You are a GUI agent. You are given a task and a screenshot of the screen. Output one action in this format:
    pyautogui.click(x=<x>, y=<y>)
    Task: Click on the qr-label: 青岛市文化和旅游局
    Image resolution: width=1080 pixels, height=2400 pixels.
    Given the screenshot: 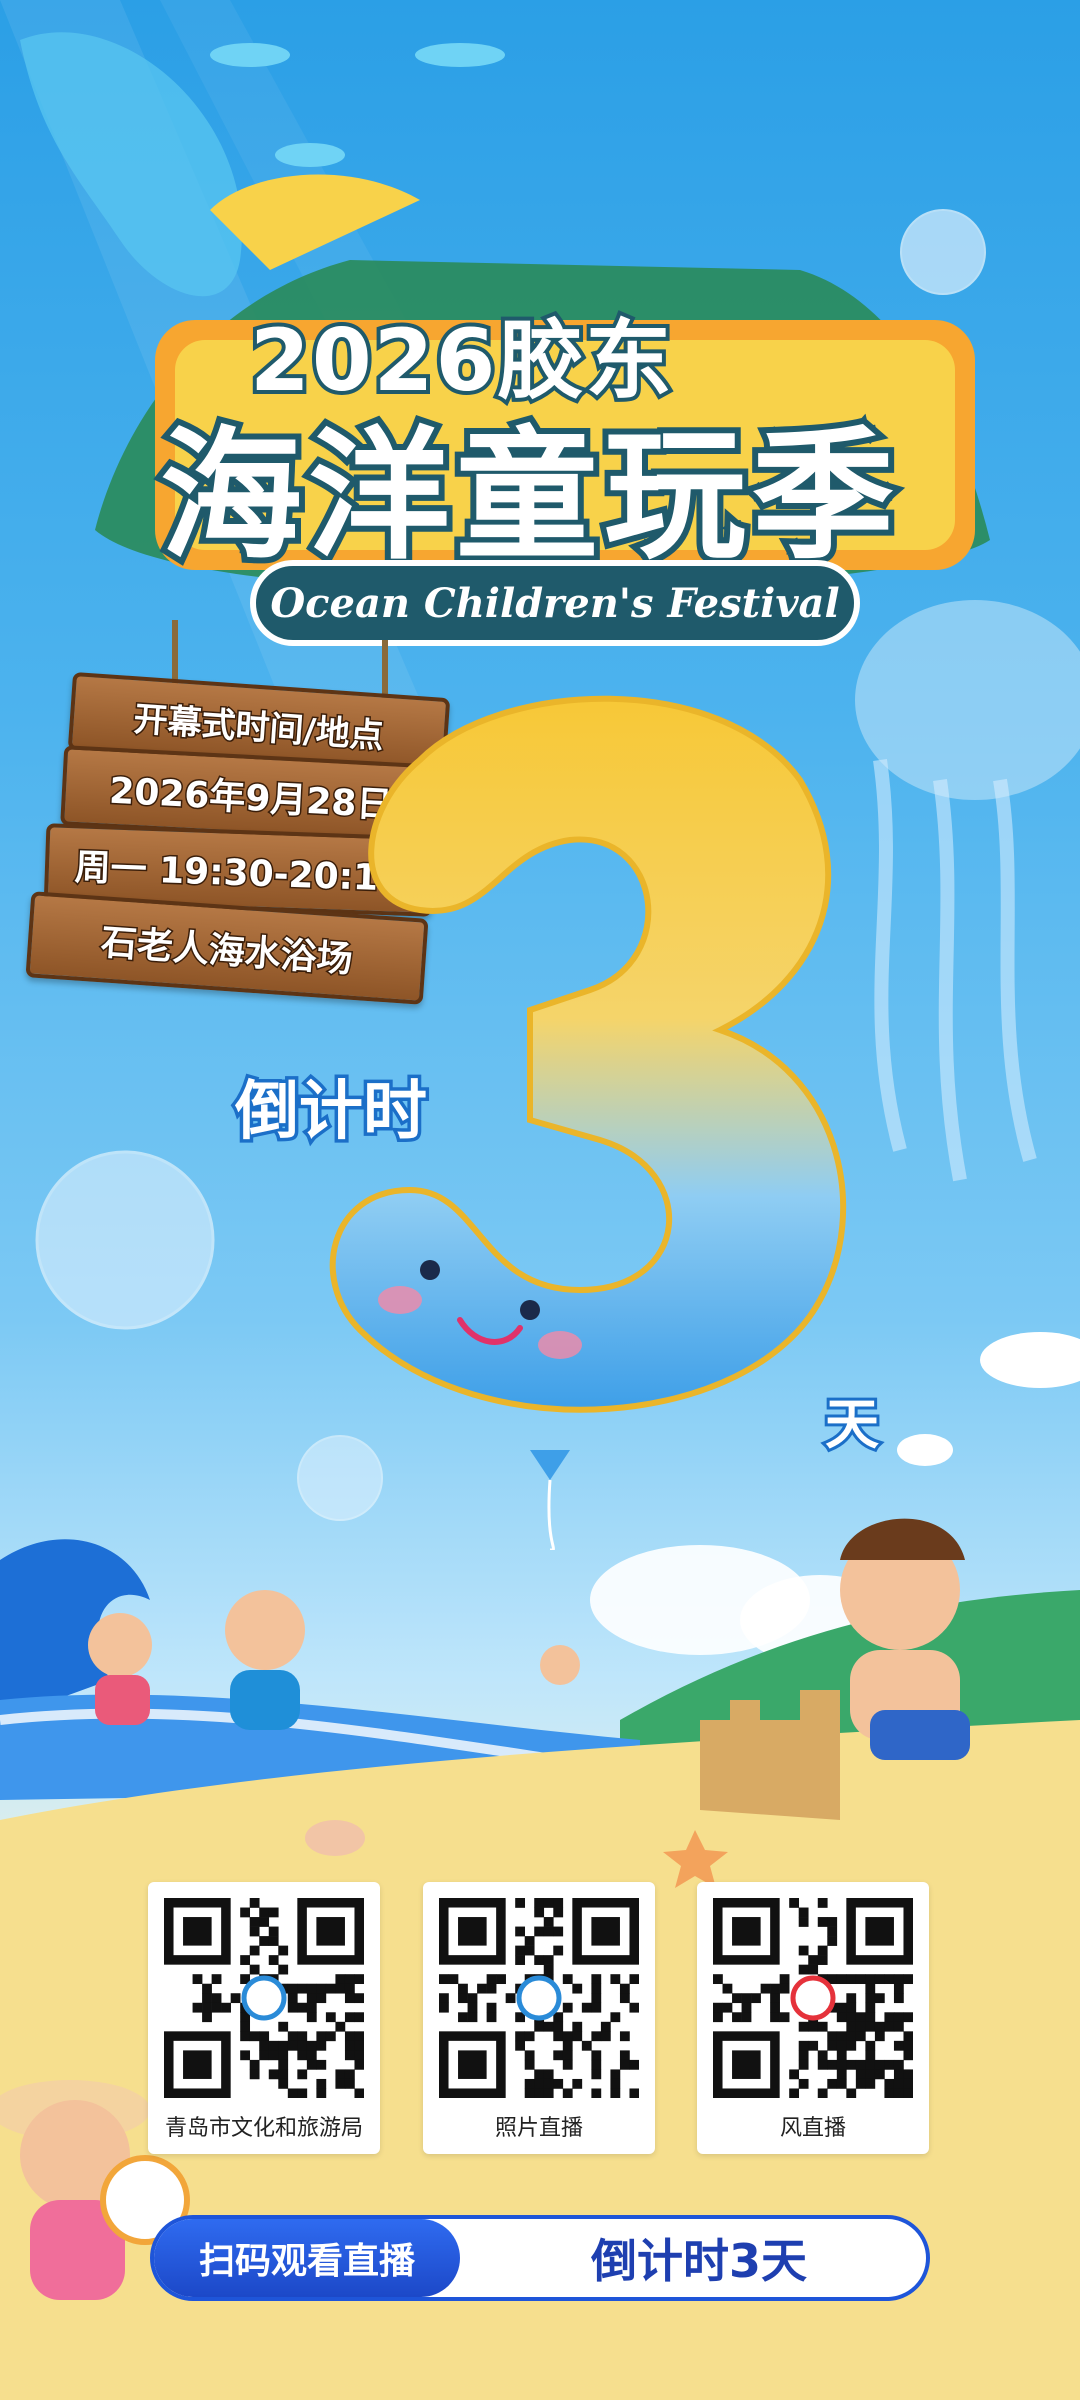 What is the action you would take?
    pyautogui.click(x=263, y=2127)
    